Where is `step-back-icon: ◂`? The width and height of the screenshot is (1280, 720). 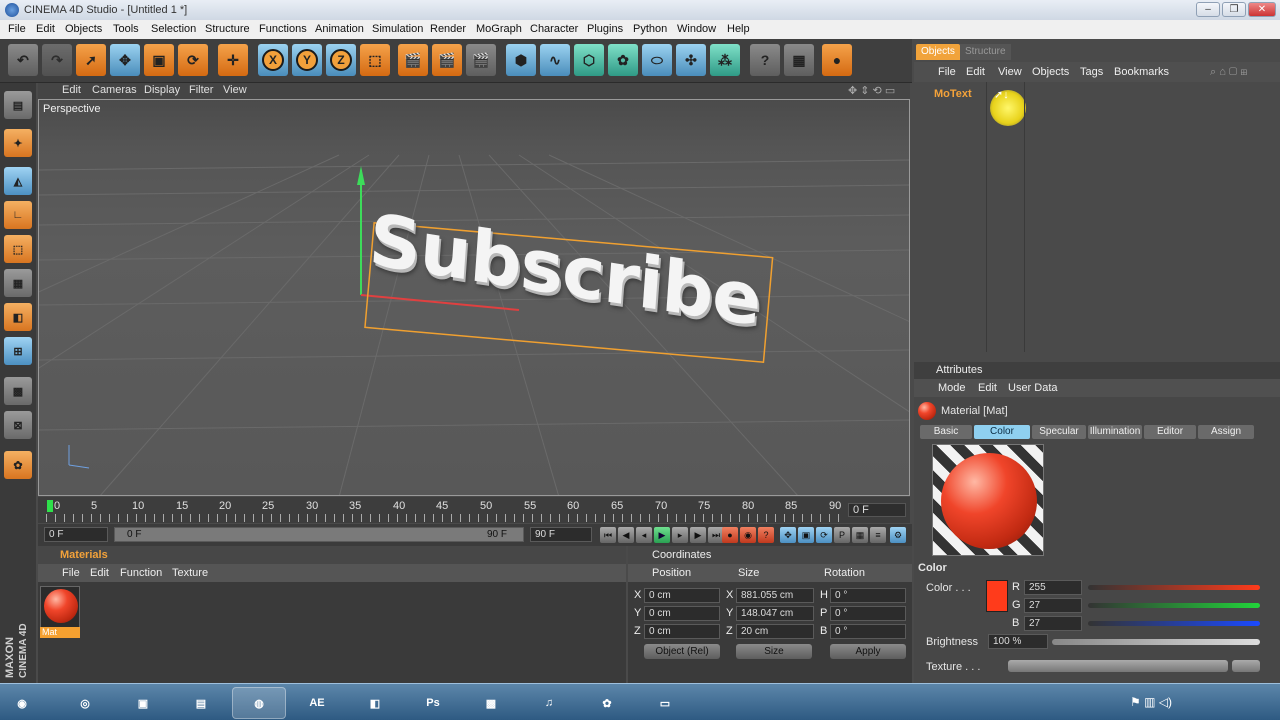 step-back-icon: ◂ is located at coordinates (644, 535).